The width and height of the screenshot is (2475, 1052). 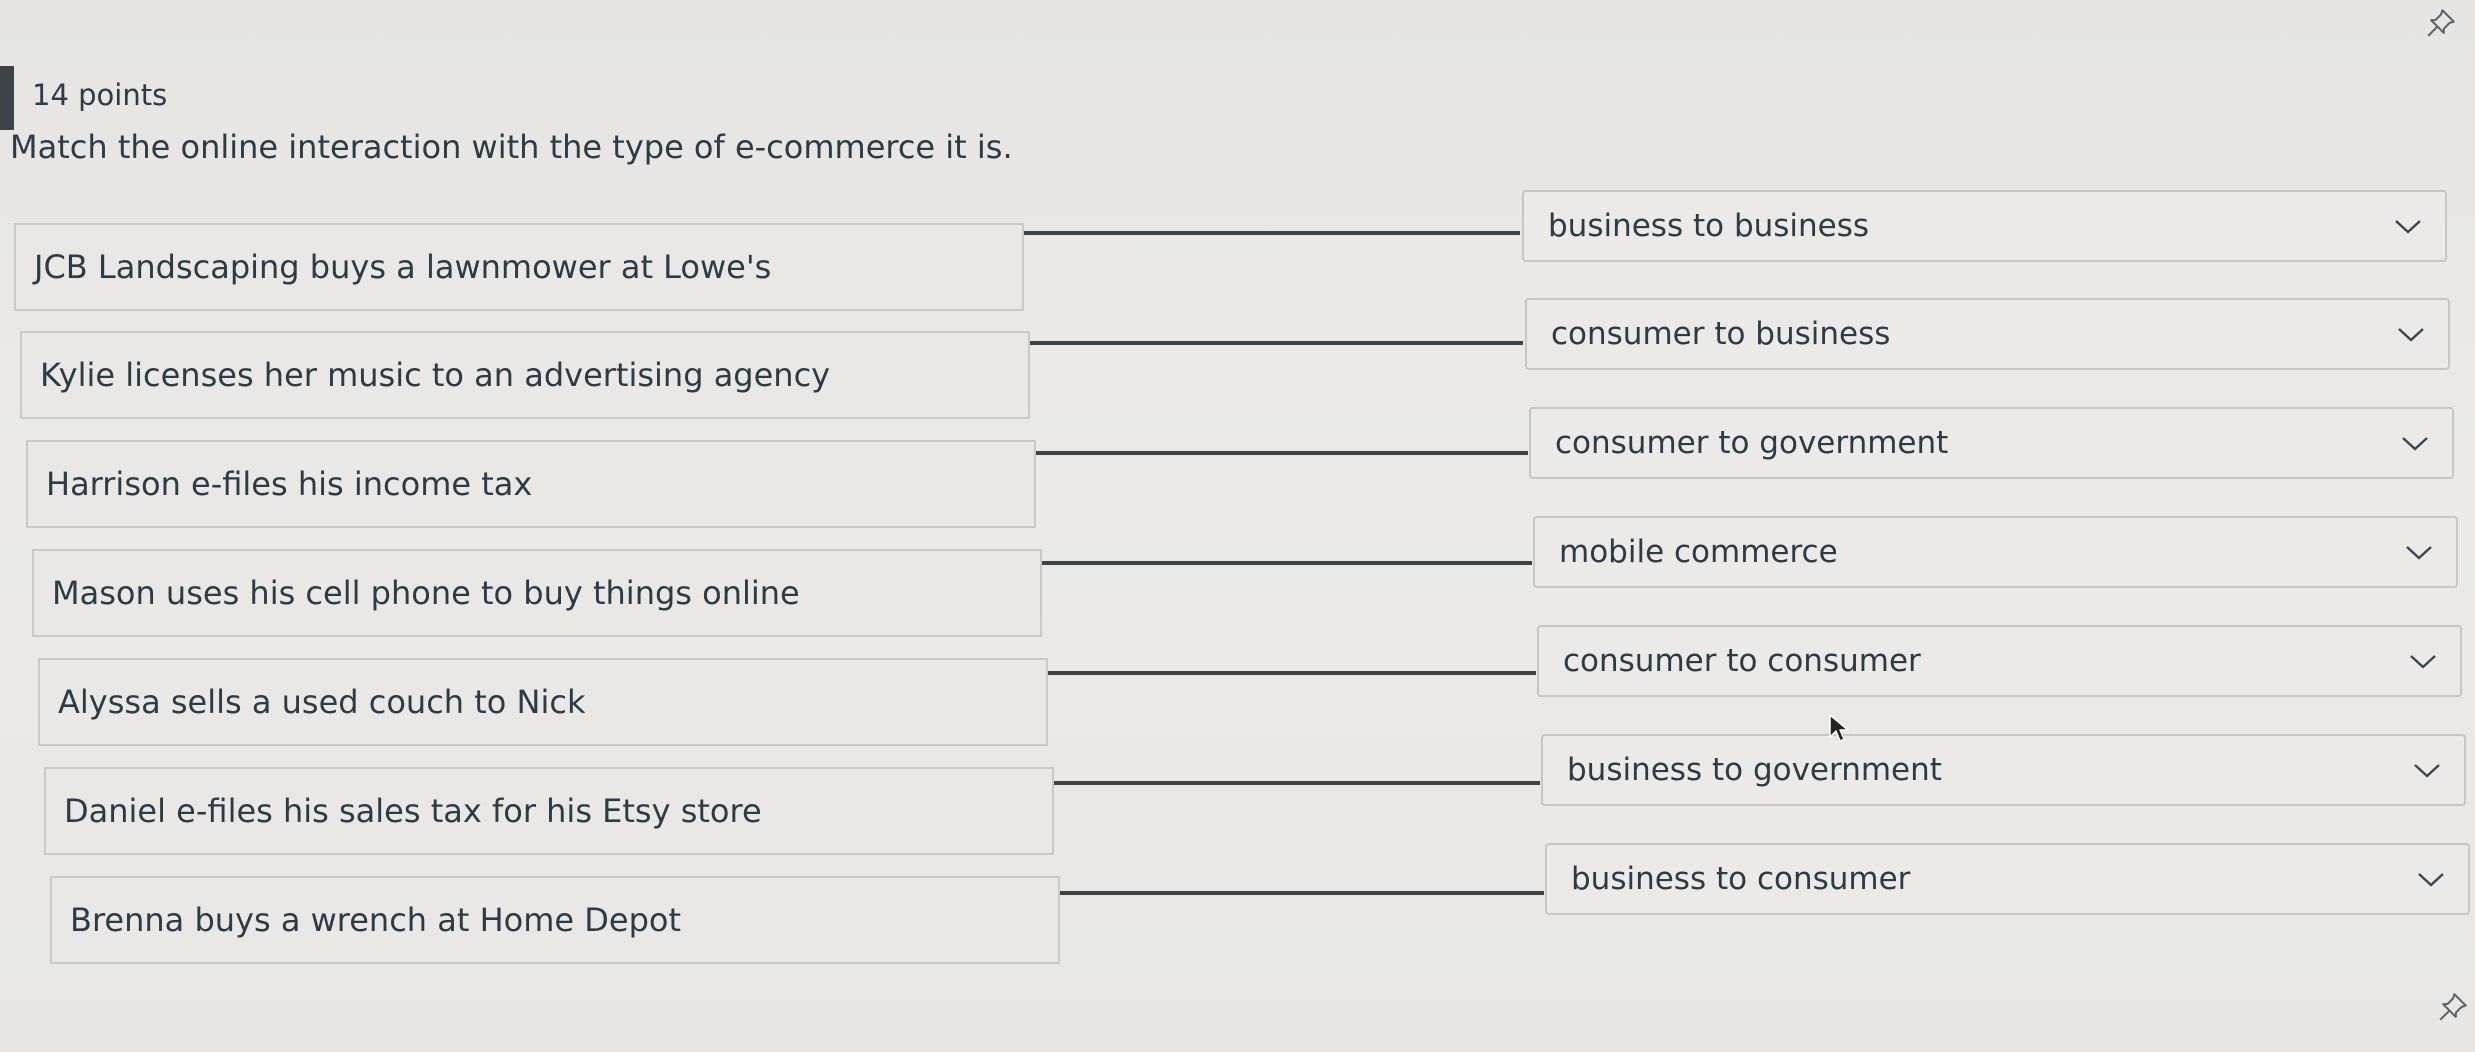 I want to click on match-prompt-box: Alyssa sells a used couch to Nick, so click(x=543, y=702).